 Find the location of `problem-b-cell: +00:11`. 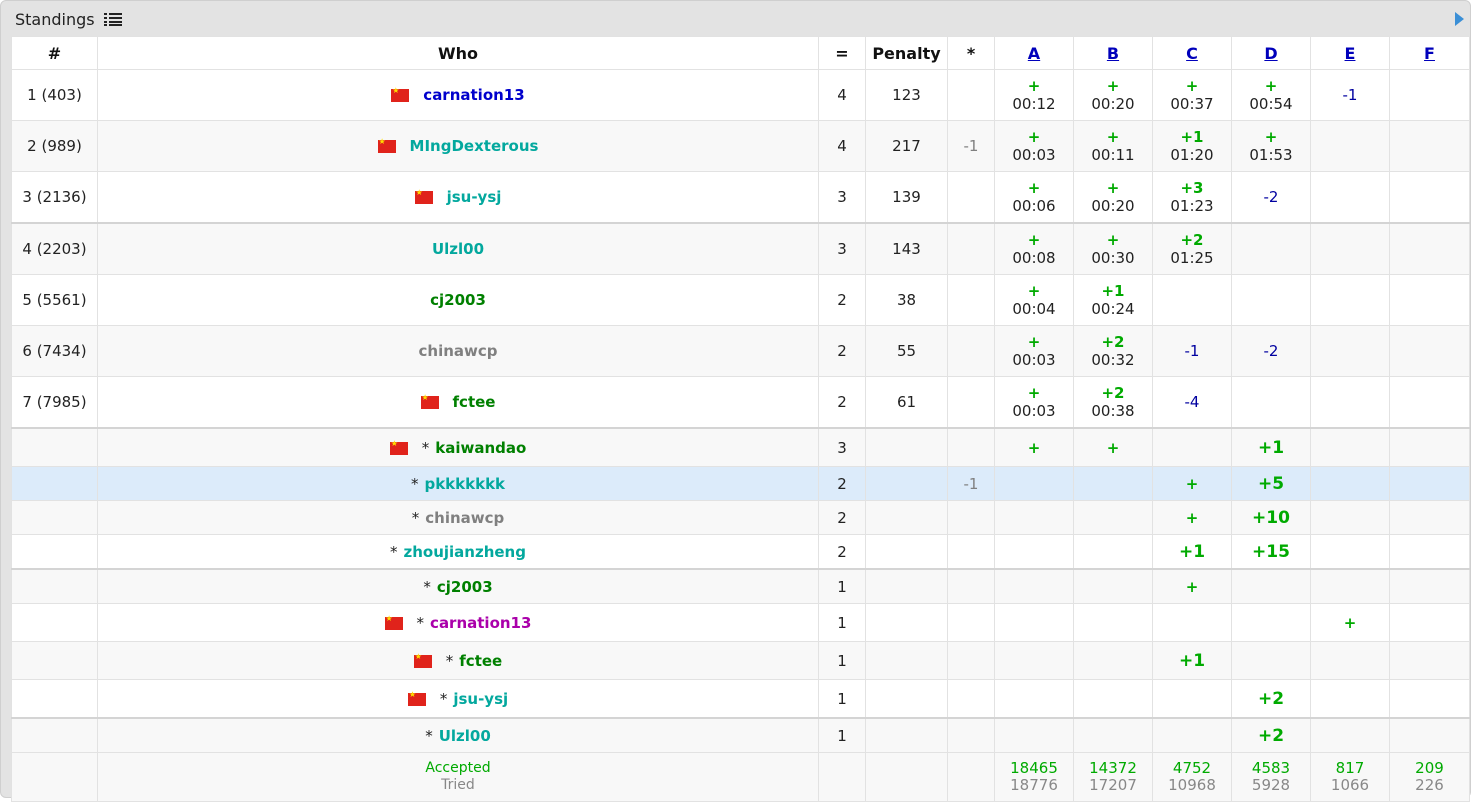

problem-b-cell: +00:11 is located at coordinates (1113, 146).